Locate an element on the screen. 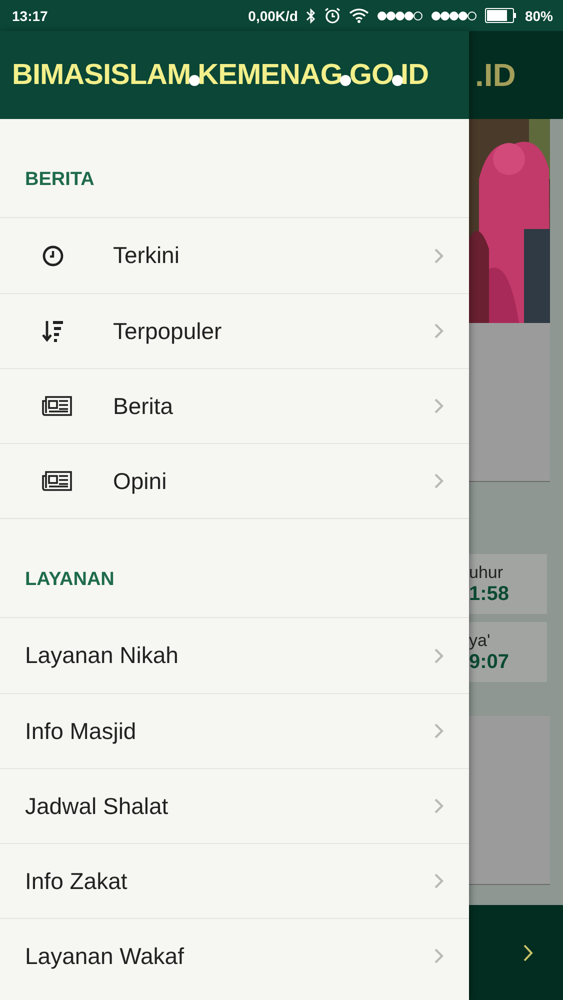 This screenshot has width=563, height=1000. battery-percent: 80% is located at coordinates (538, 16).